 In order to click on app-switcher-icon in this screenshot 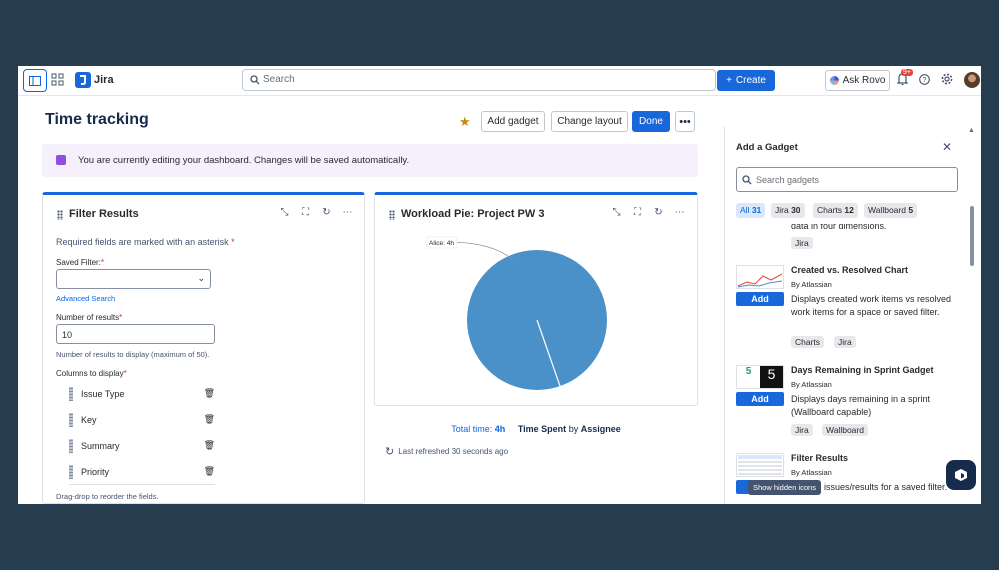, I will do `click(58, 80)`.